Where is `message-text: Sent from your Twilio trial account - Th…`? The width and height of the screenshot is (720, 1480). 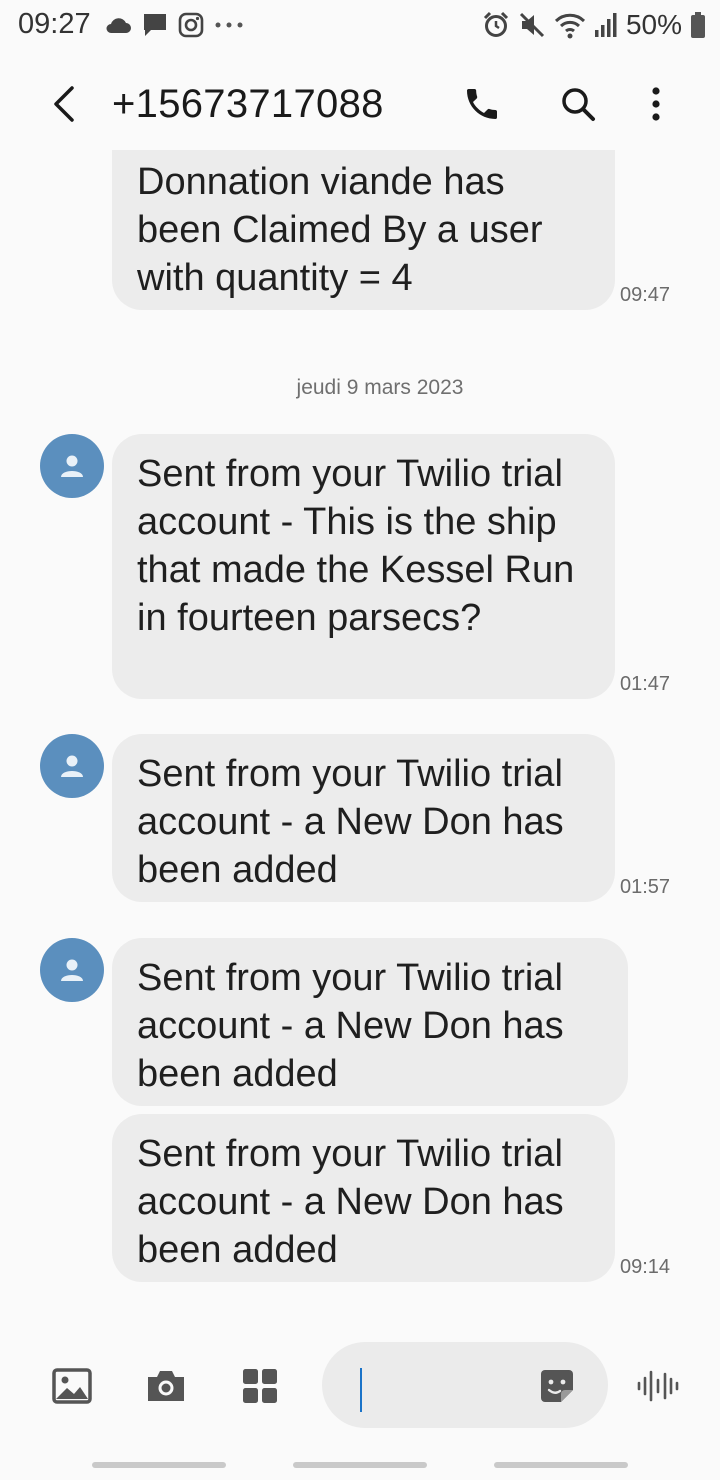 message-text: Sent from your Twilio trial account - Th… is located at coordinates (356, 546).